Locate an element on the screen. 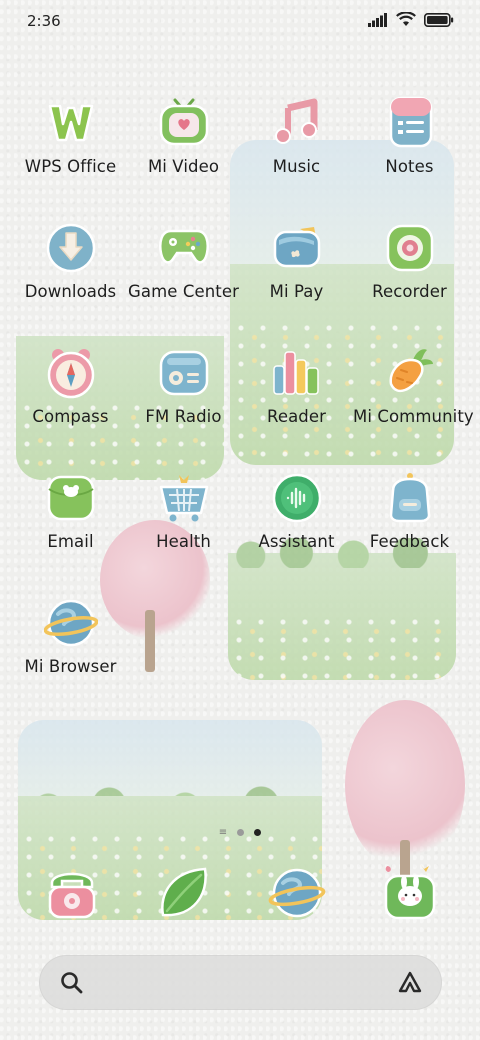 The height and width of the screenshot is (1040, 480). dock-browser is located at coordinates (297, 893).